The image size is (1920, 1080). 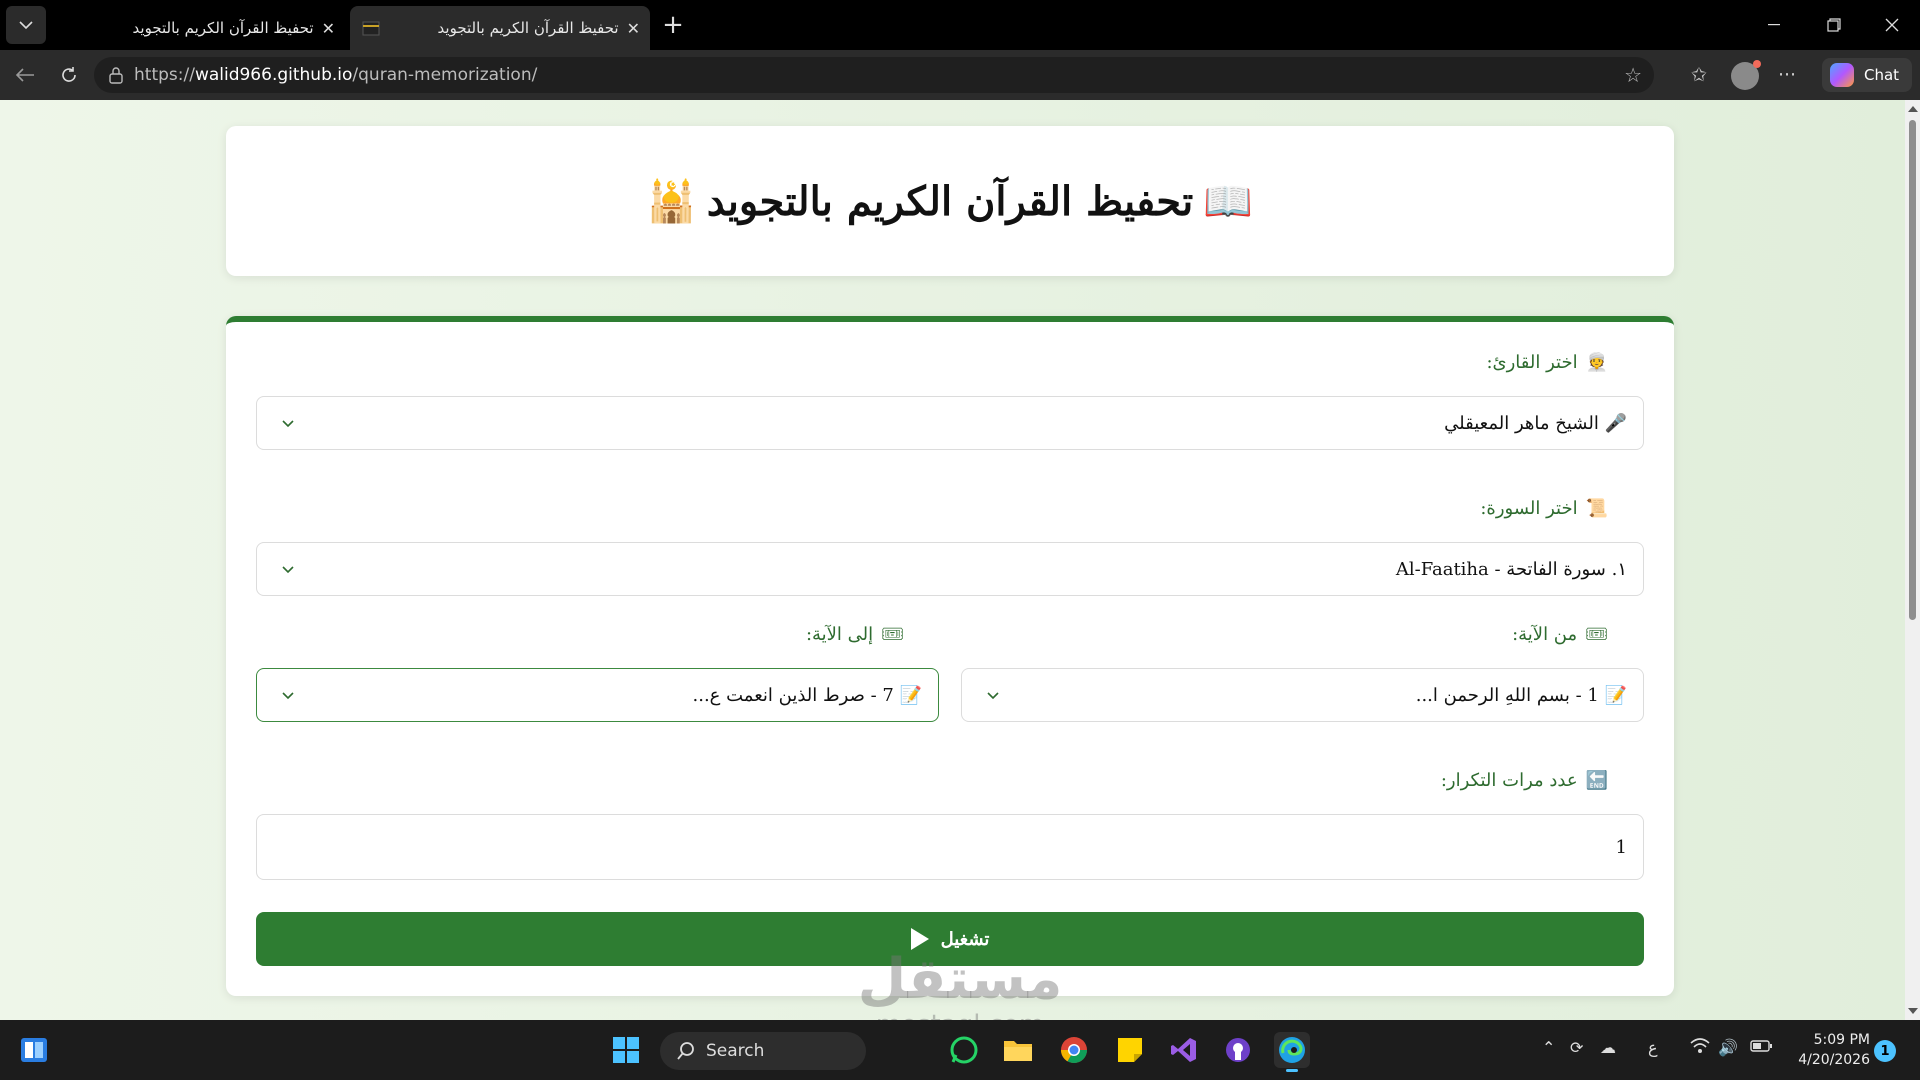 What do you see at coordinates (1746, 75) in the screenshot?
I see `profile-avatar` at bounding box center [1746, 75].